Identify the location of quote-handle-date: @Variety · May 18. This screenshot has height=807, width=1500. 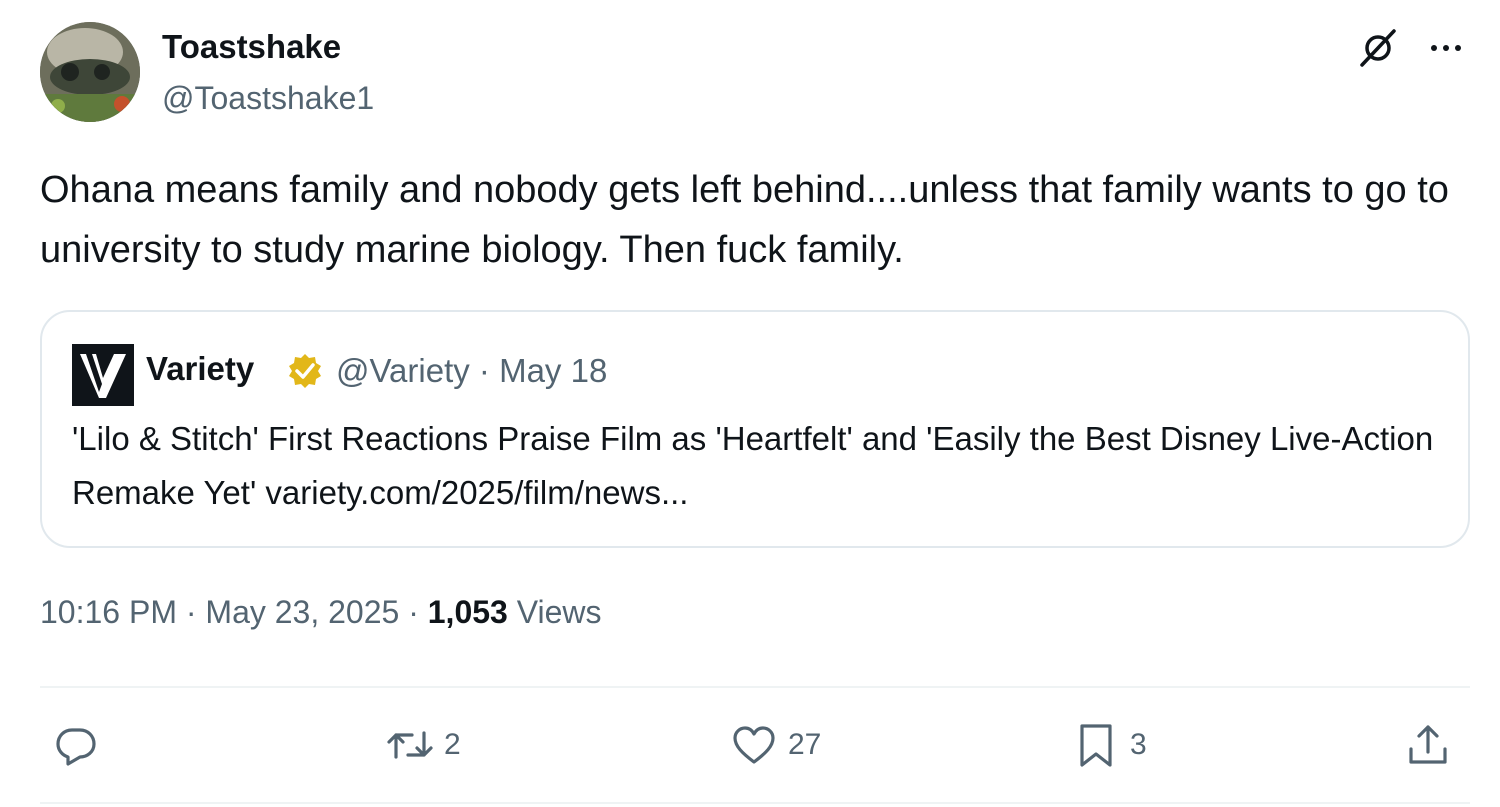
(472, 370).